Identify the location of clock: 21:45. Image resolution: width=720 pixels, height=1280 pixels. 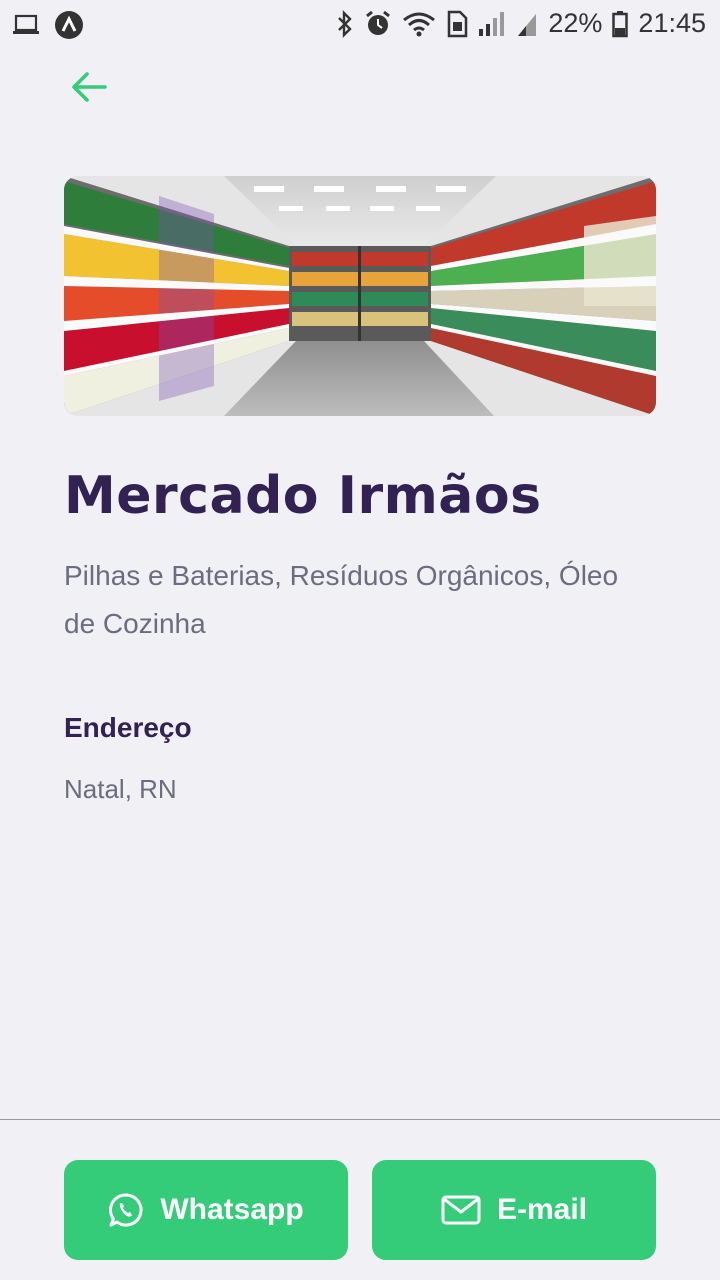
(672, 23).